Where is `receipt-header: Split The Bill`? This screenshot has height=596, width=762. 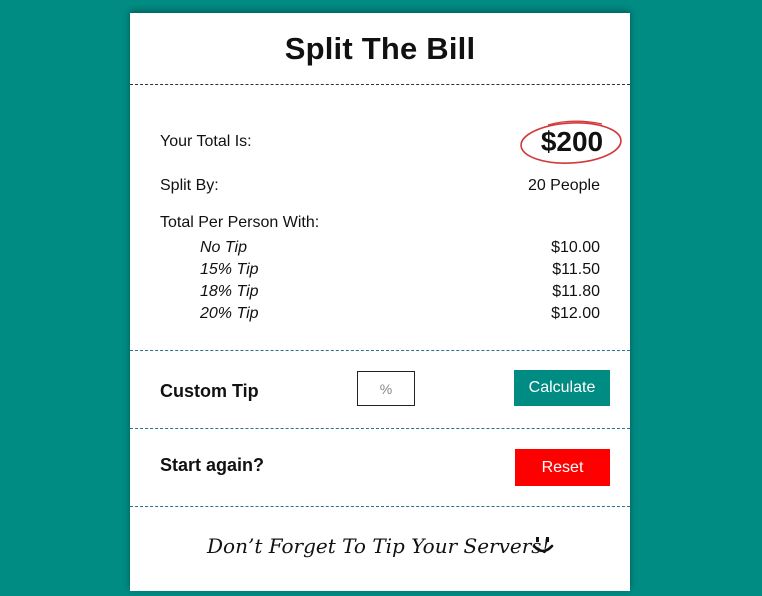 receipt-header: Split The Bill is located at coordinates (380, 49).